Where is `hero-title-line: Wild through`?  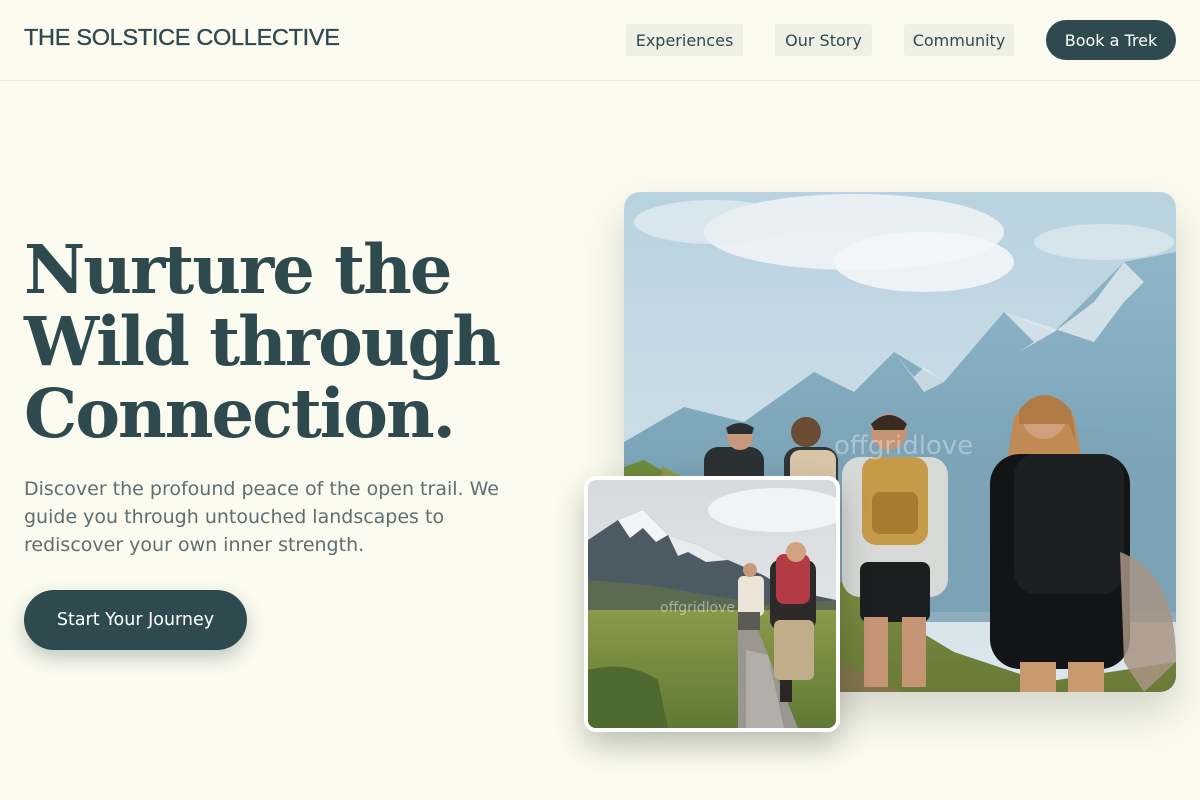
hero-title-line: Wild through is located at coordinates (262, 341).